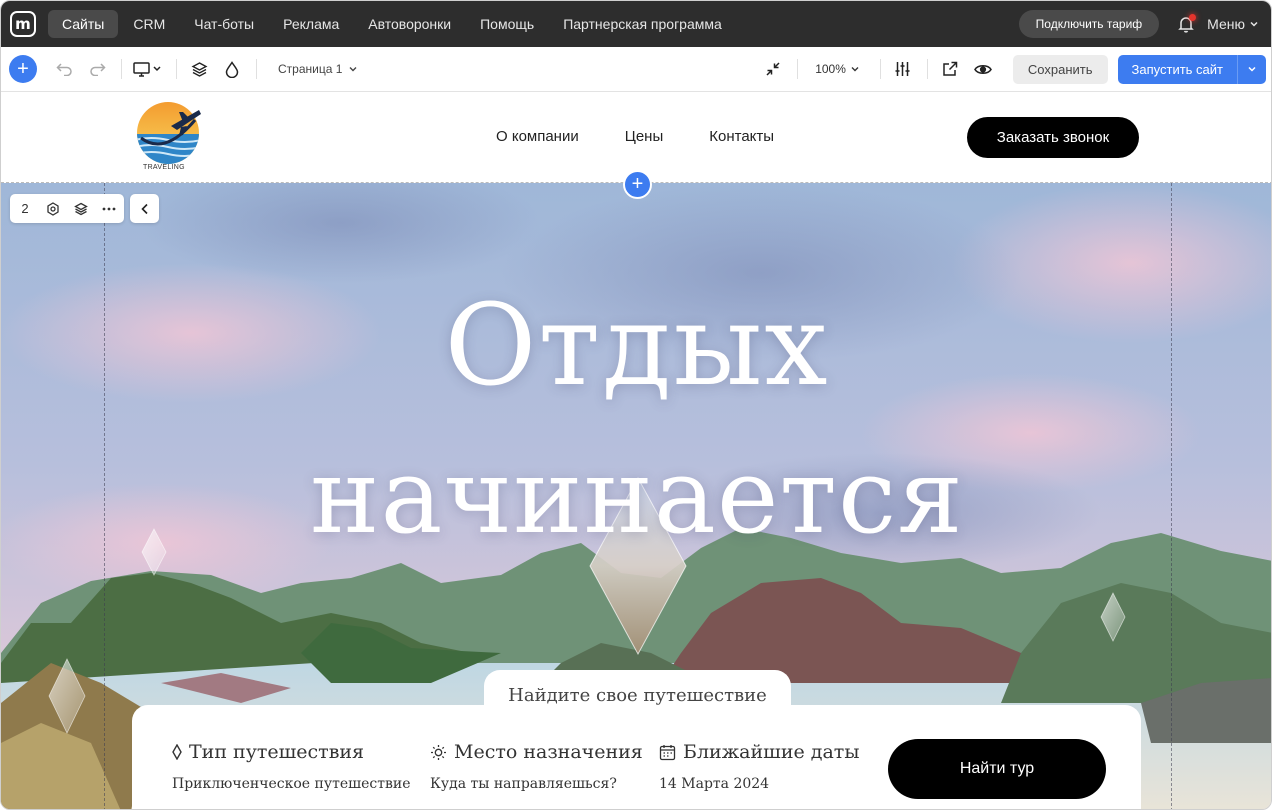 The width and height of the screenshot is (1272, 810). I want to click on launch-options-chevron-icon, so click(1251, 69).